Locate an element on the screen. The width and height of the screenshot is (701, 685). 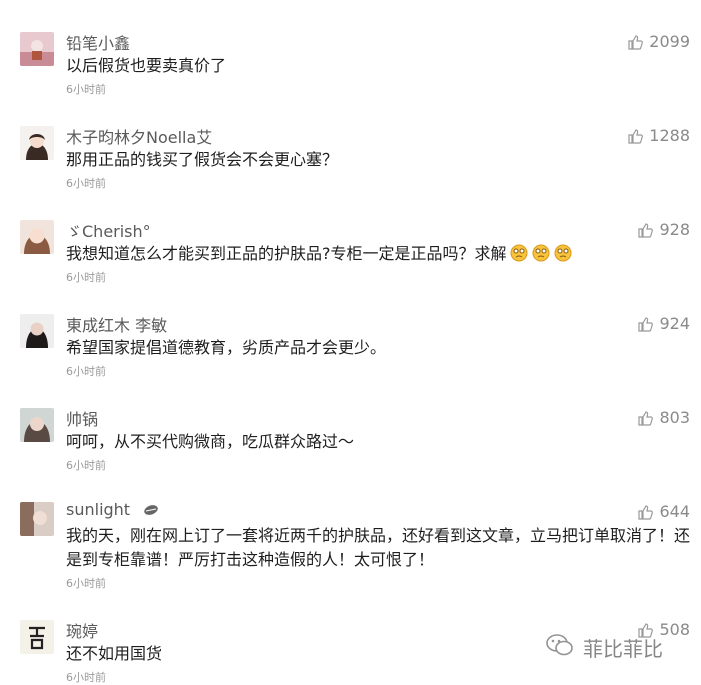
like-count: 928 is located at coordinates (674, 229).